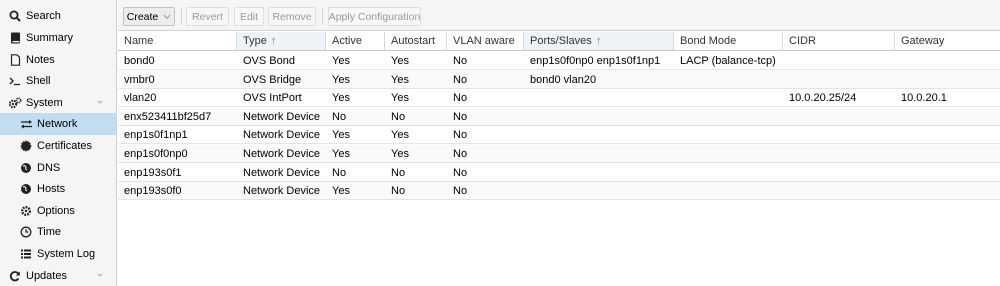 This screenshot has width=1000, height=286. What do you see at coordinates (281, 41) in the screenshot?
I see `column-header-type: Type ↑` at bounding box center [281, 41].